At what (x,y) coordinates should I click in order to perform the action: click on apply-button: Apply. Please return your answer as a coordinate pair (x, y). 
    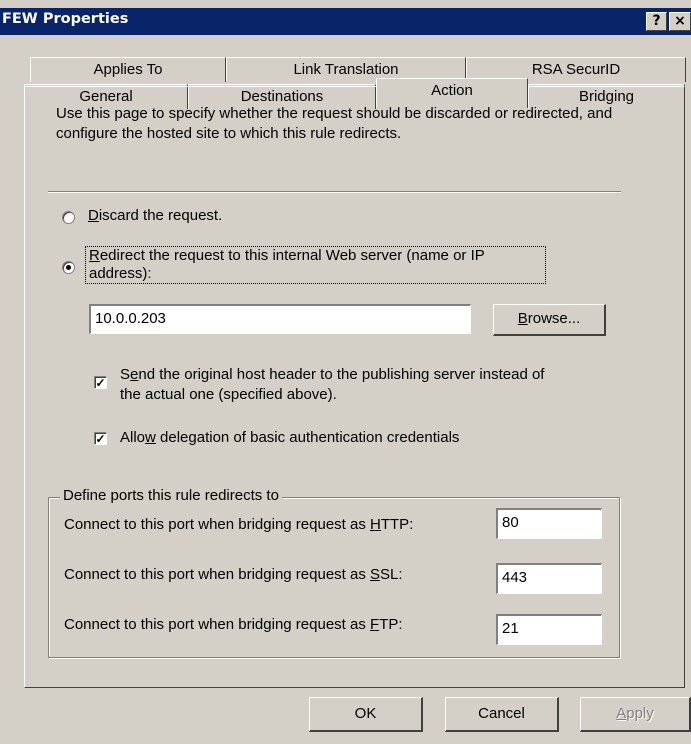
    Looking at the image, I should click on (635, 714).